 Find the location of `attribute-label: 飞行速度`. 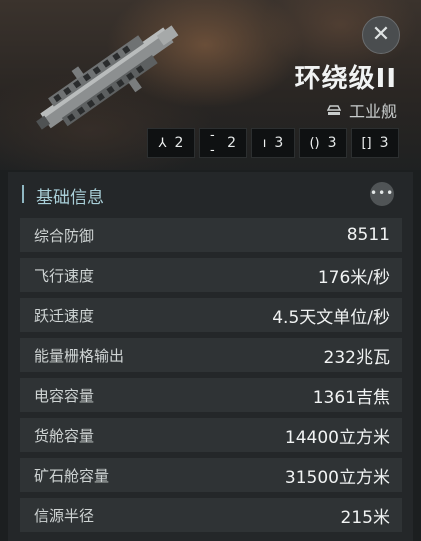

attribute-label: 飞行速度 is located at coordinates (64, 275).